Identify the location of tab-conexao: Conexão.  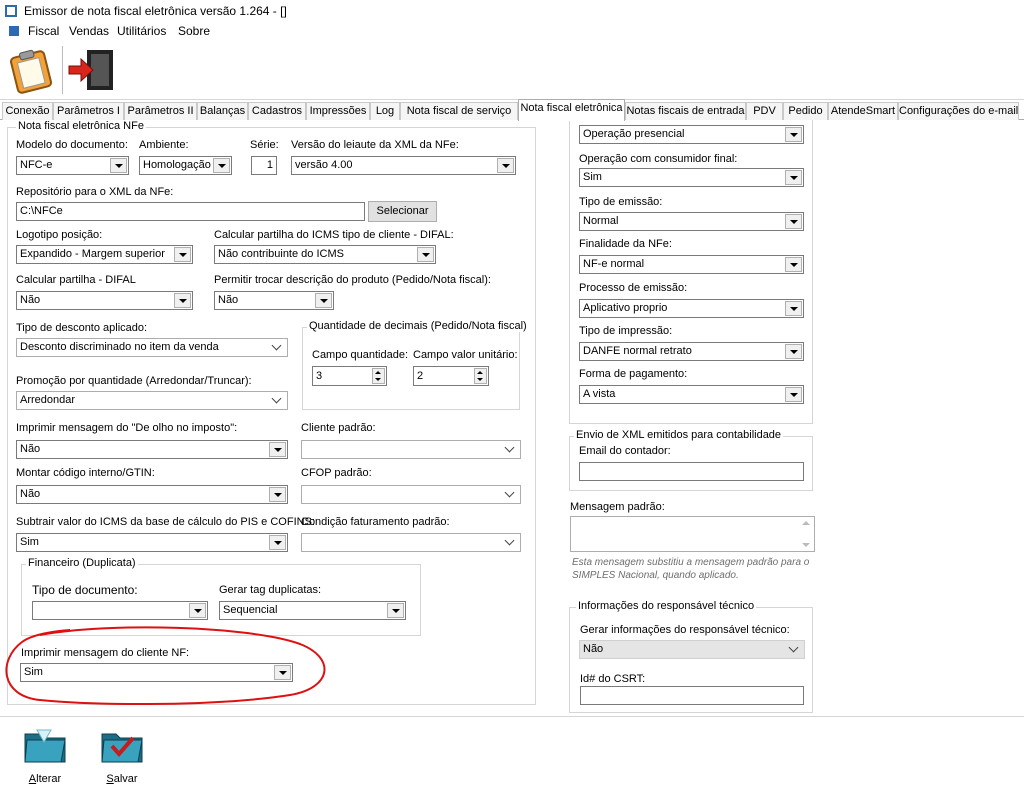
(27, 111).